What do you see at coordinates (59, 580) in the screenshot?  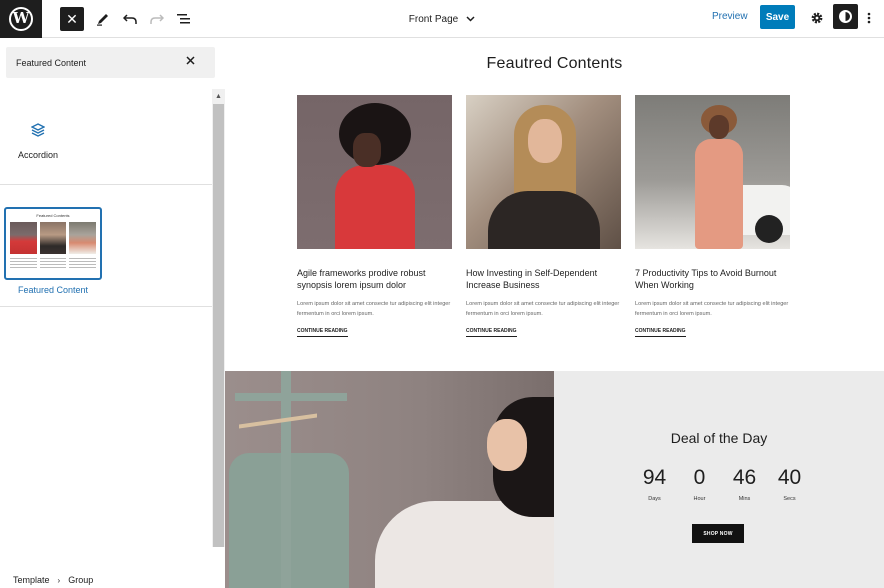 I see `chevron-right-icon: ›` at bounding box center [59, 580].